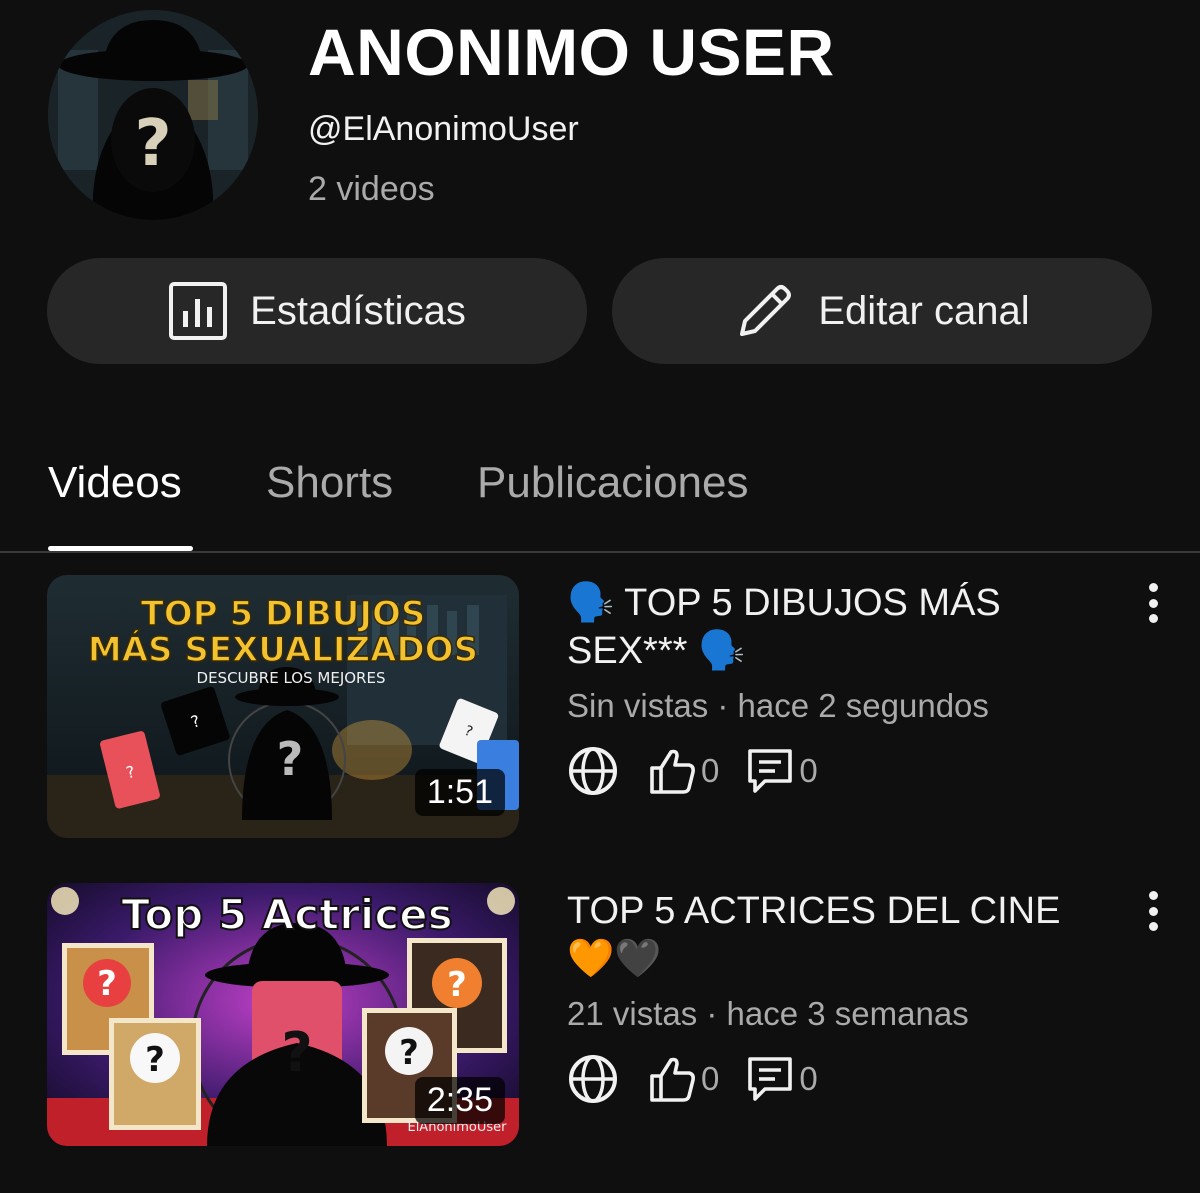 Image resolution: width=1200 pixels, height=1193 pixels. I want to click on channel-name: ANONIMO USER, so click(571, 52).